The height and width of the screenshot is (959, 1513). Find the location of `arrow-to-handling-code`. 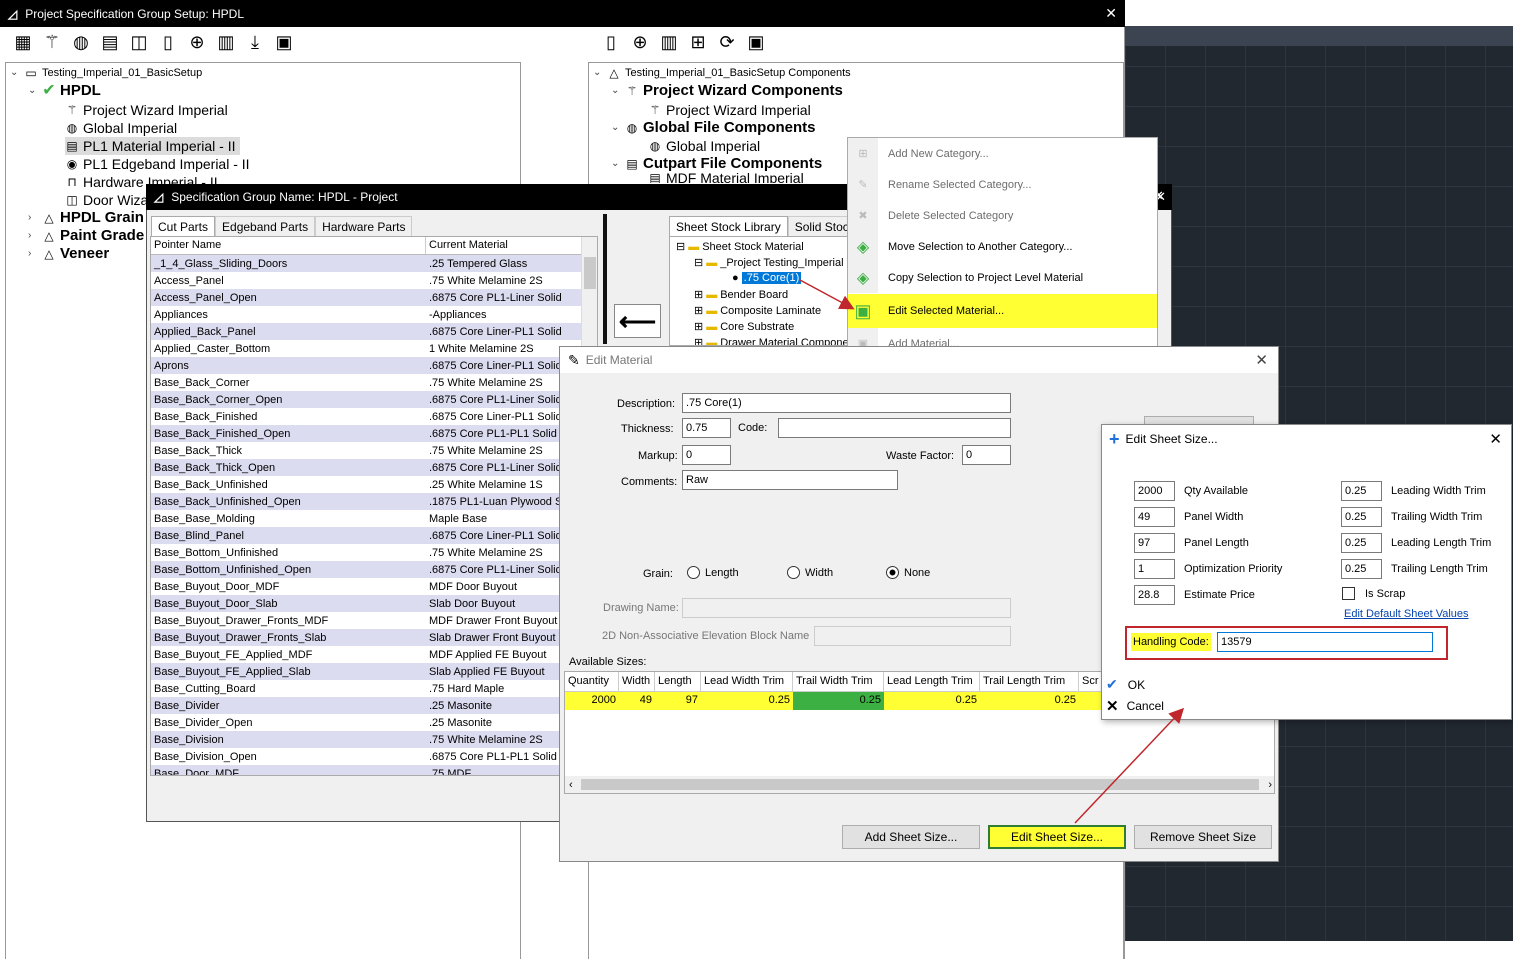

arrow-to-handling-code is located at coordinates (1129, 765).